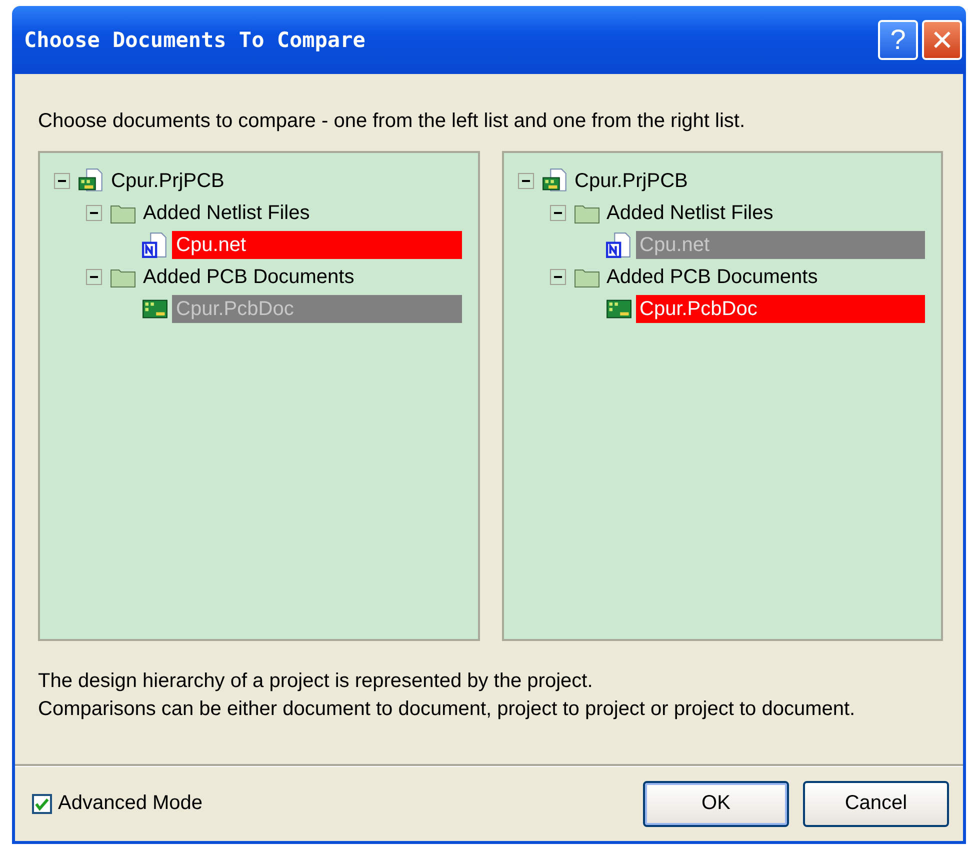 The width and height of the screenshot is (968, 845). What do you see at coordinates (447, 709) in the screenshot?
I see `note-text: Comparisons can be either document to document, project to project or project to document.` at bounding box center [447, 709].